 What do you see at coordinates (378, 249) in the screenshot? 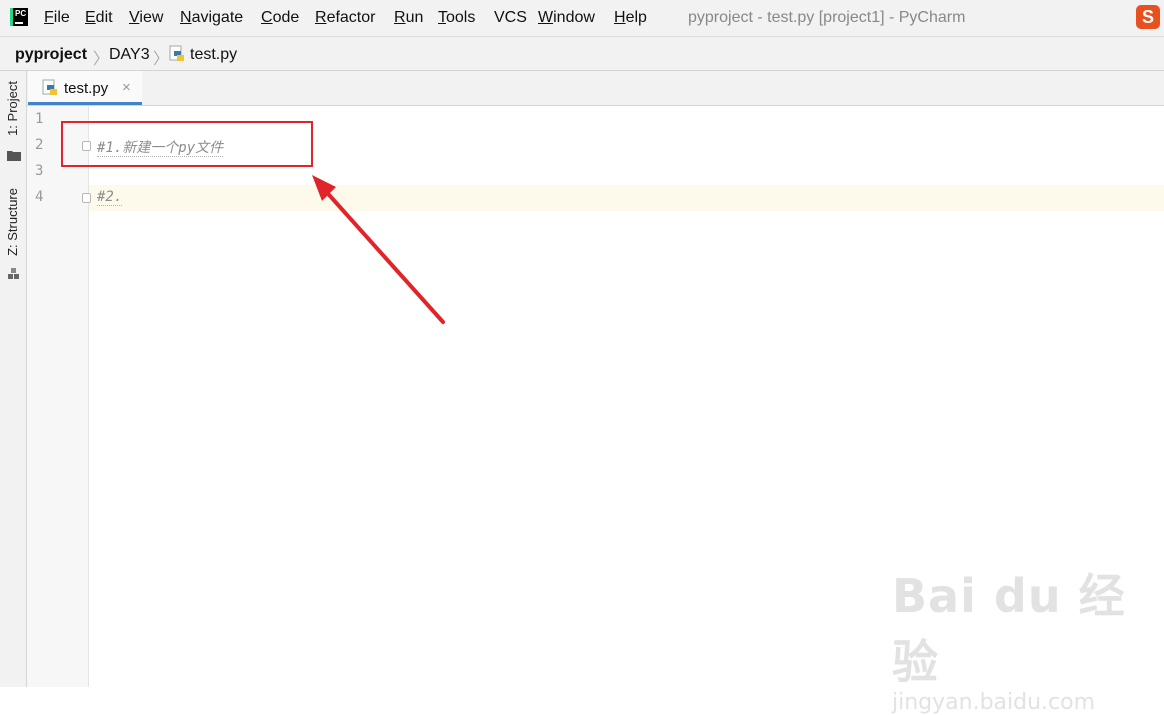
I see `annotation-arrow-icon` at bounding box center [378, 249].